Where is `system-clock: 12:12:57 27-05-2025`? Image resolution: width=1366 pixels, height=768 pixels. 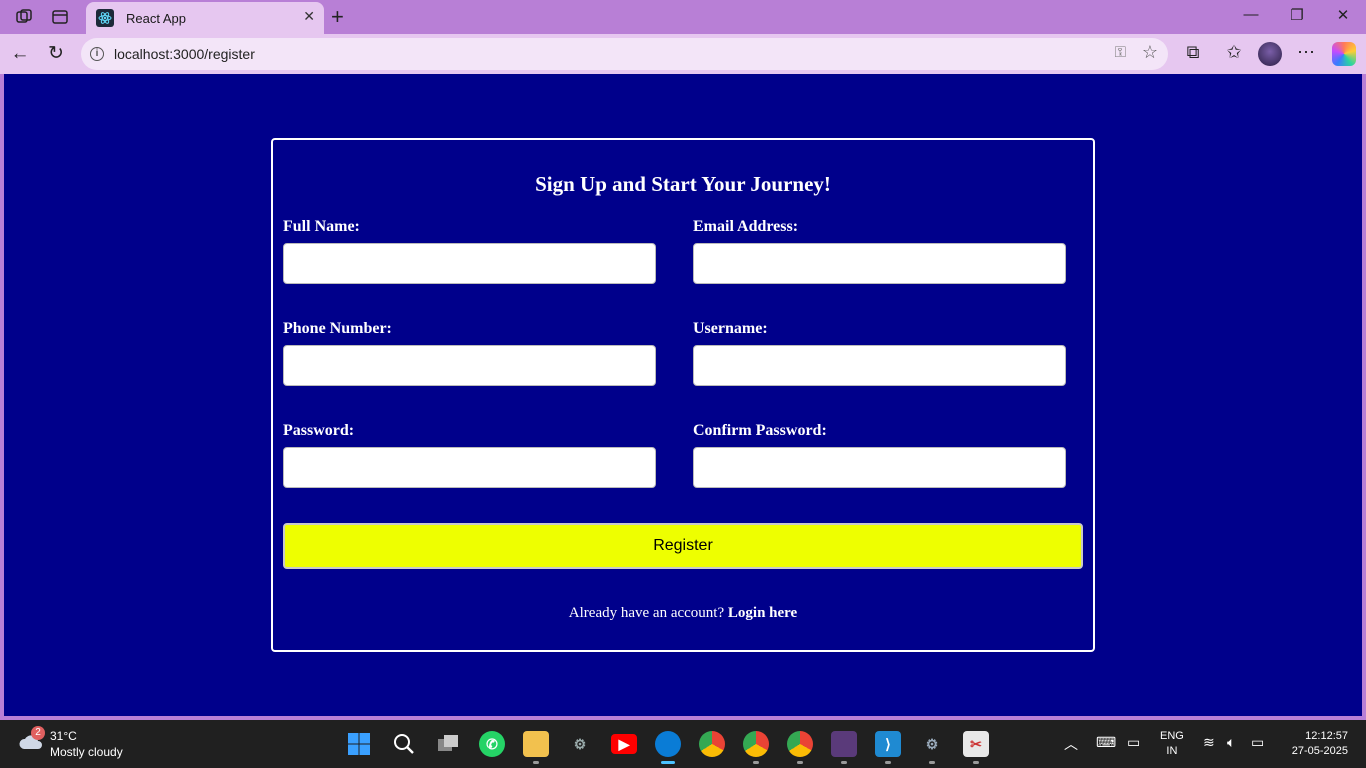 system-clock: 12:12:57 27-05-2025 is located at coordinates (1315, 744).